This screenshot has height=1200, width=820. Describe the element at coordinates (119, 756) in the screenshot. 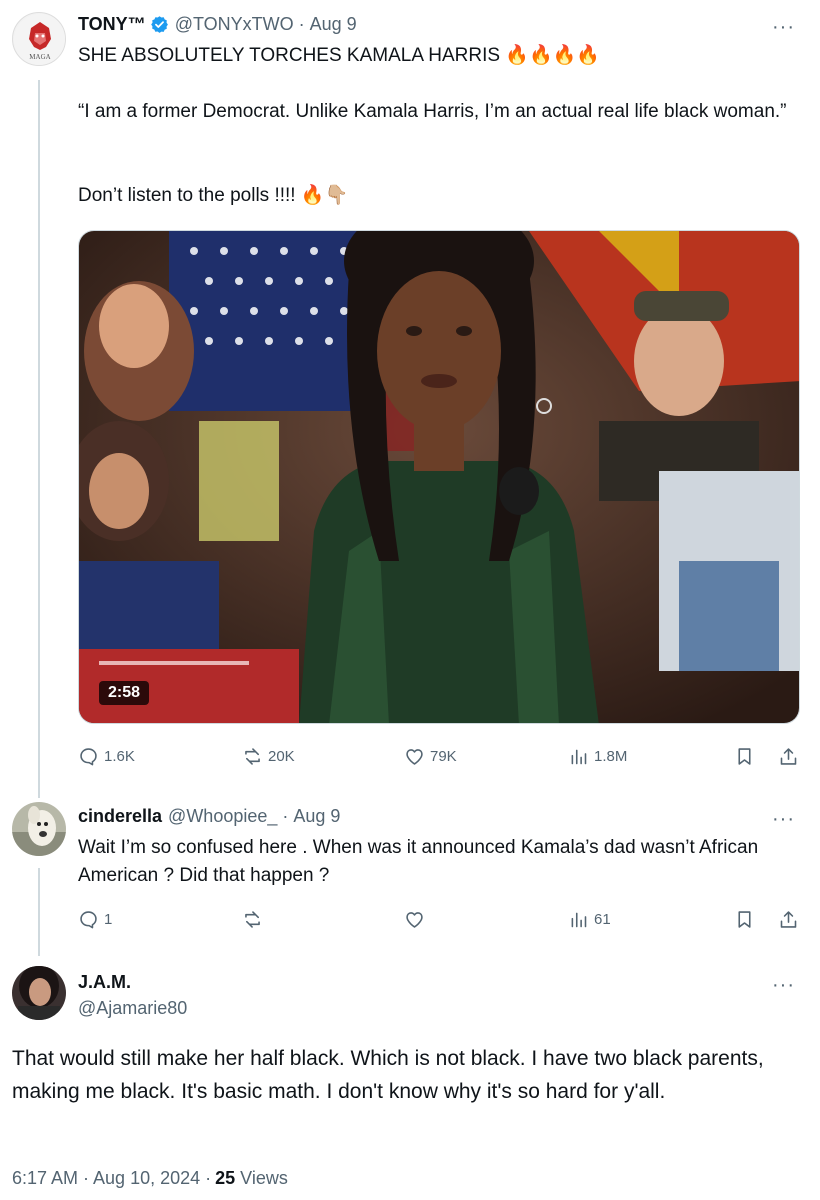

I see `reply-count: 1.6K` at that location.